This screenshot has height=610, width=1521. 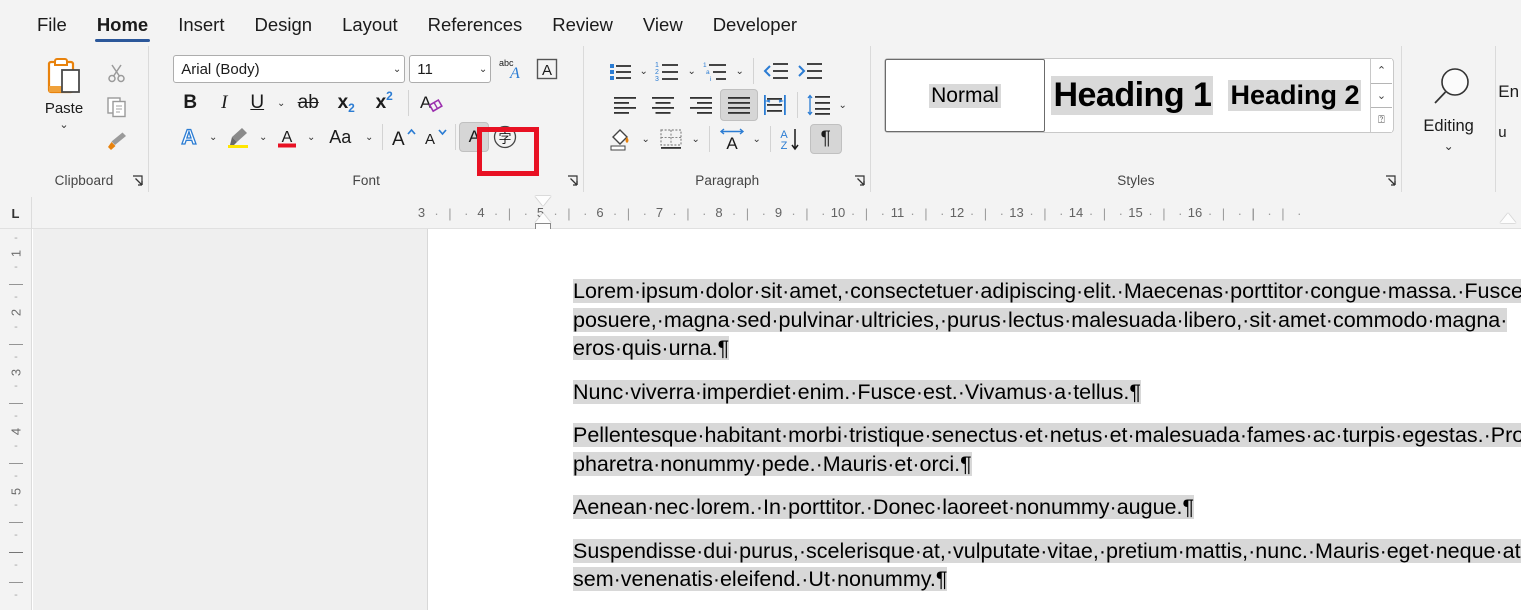 What do you see at coordinates (621, 71) in the screenshot?
I see `bullets-button` at bounding box center [621, 71].